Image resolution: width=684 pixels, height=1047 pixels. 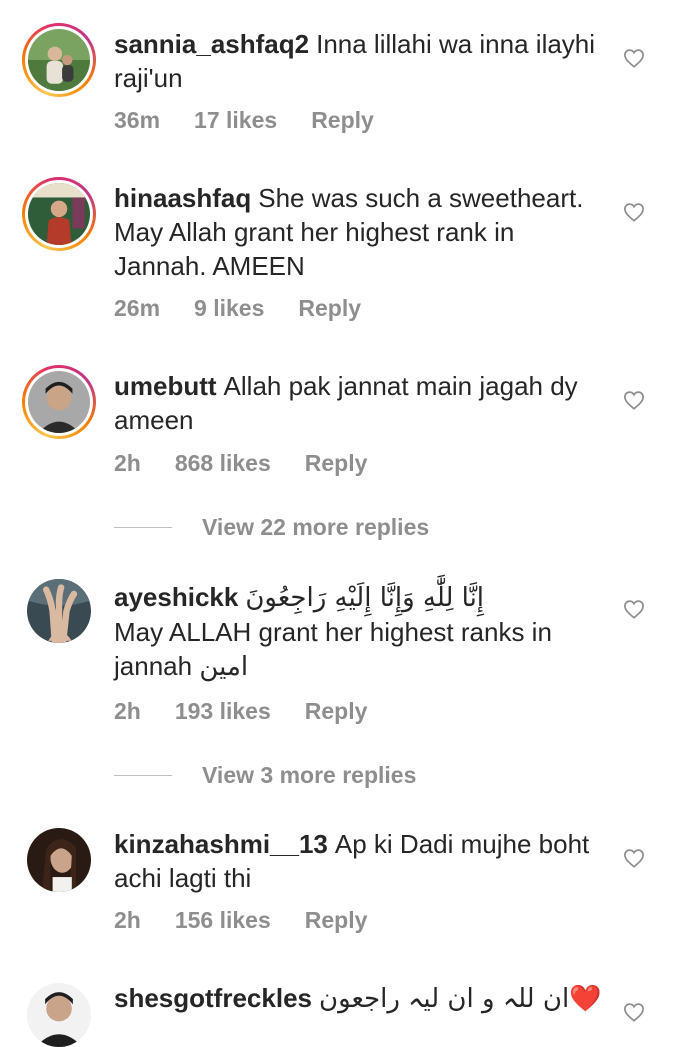 I want to click on comment-username: kinzahashmi__13, so click(x=221, y=844).